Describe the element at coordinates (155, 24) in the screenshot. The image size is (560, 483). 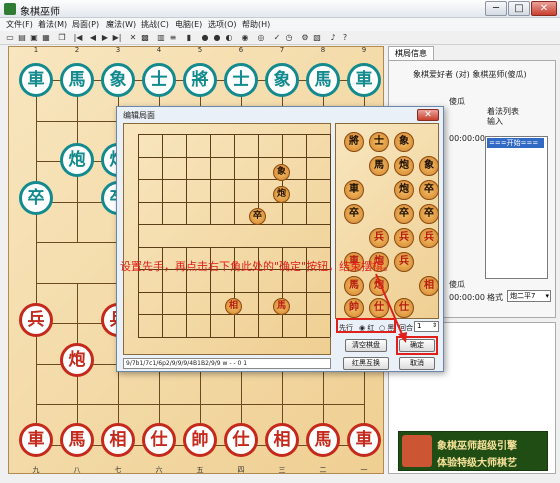
I see `menu-challenge: 挑战(C)` at that location.